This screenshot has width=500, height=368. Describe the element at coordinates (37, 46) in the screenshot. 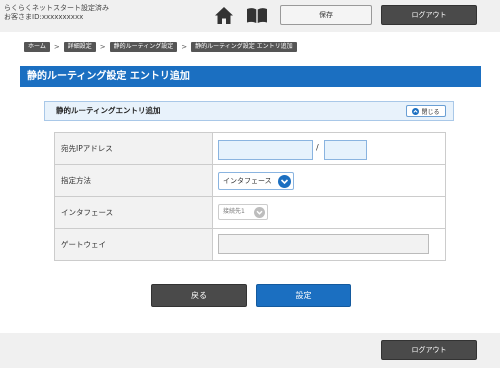

I see `breadcrumb-home: ホーム` at that location.